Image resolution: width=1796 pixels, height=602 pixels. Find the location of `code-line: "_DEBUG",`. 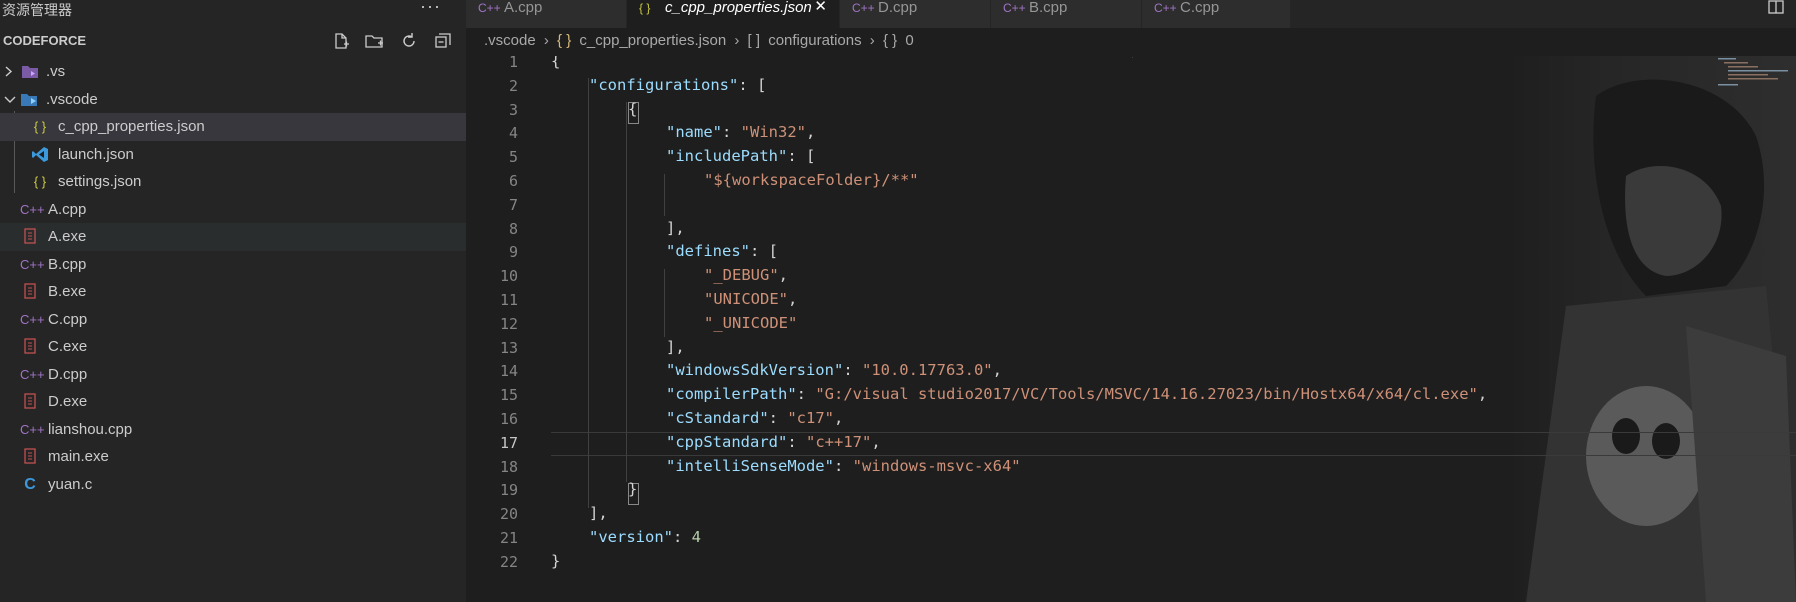

code-line: "_DEBUG", is located at coordinates (746, 275).